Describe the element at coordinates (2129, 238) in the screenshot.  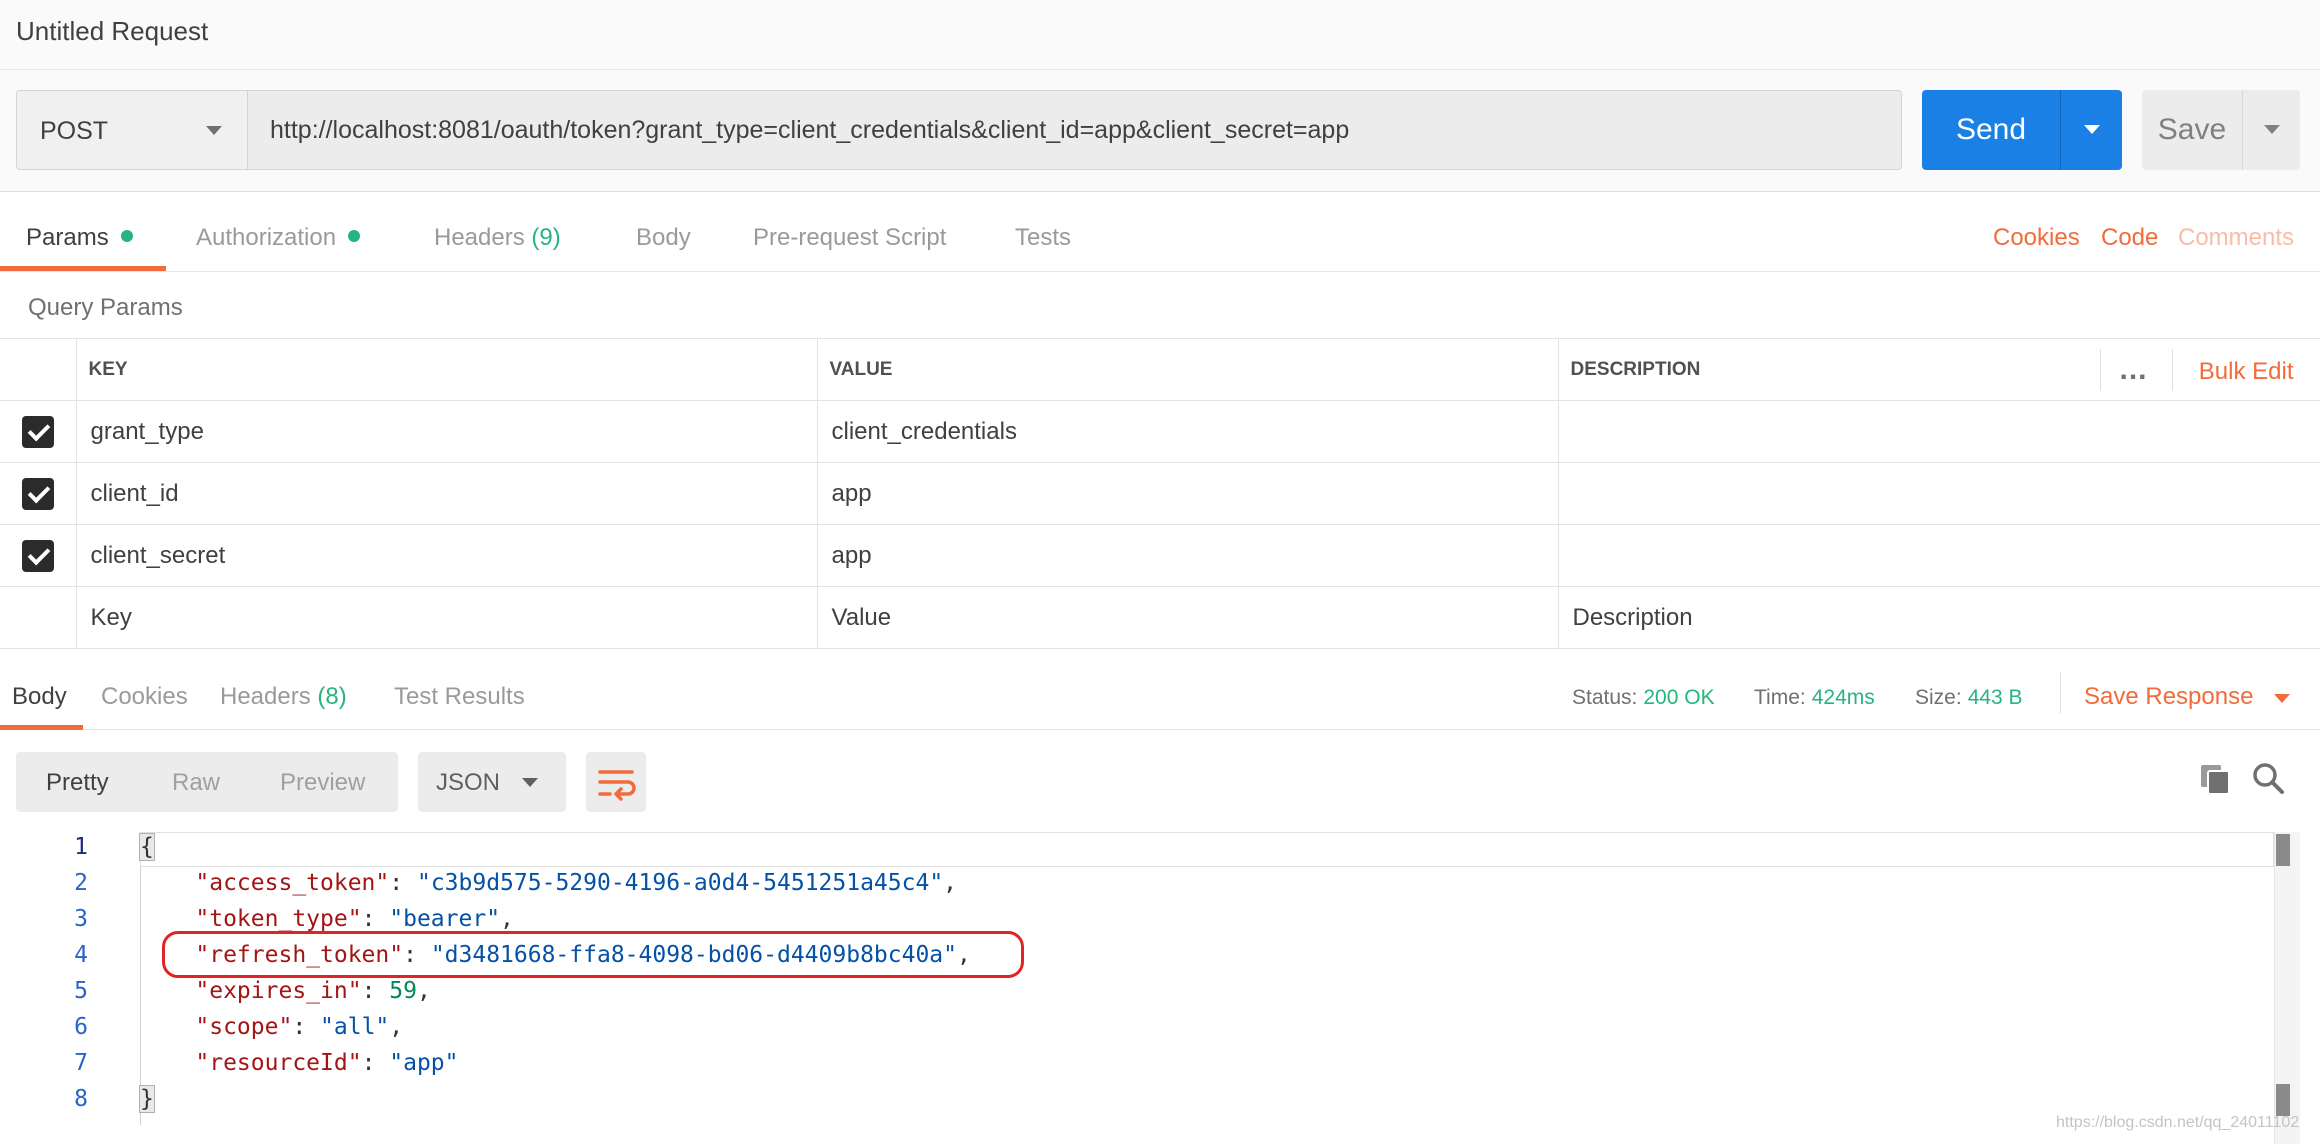
I see `code-link: Code` at that location.